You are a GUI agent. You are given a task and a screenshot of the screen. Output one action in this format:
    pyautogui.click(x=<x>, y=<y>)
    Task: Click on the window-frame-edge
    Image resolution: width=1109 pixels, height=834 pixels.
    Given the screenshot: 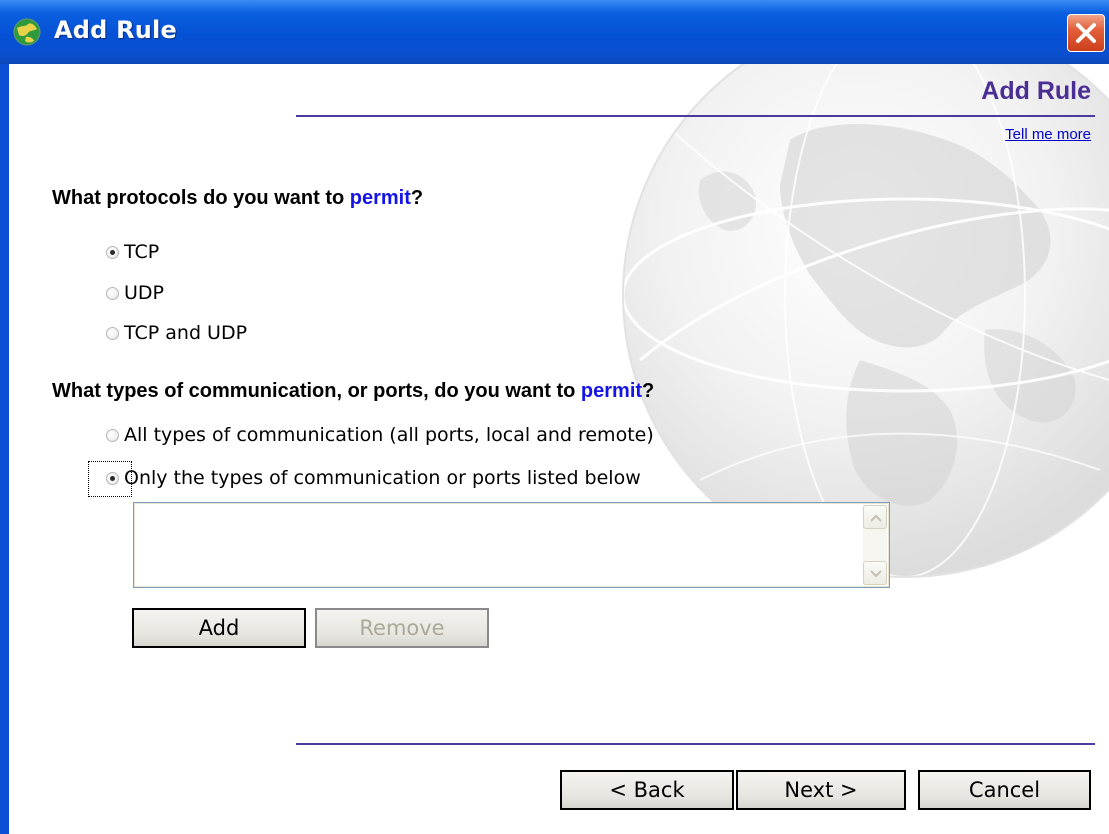 What is the action you would take?
    pyautogui.click(x=4, y=449)
    